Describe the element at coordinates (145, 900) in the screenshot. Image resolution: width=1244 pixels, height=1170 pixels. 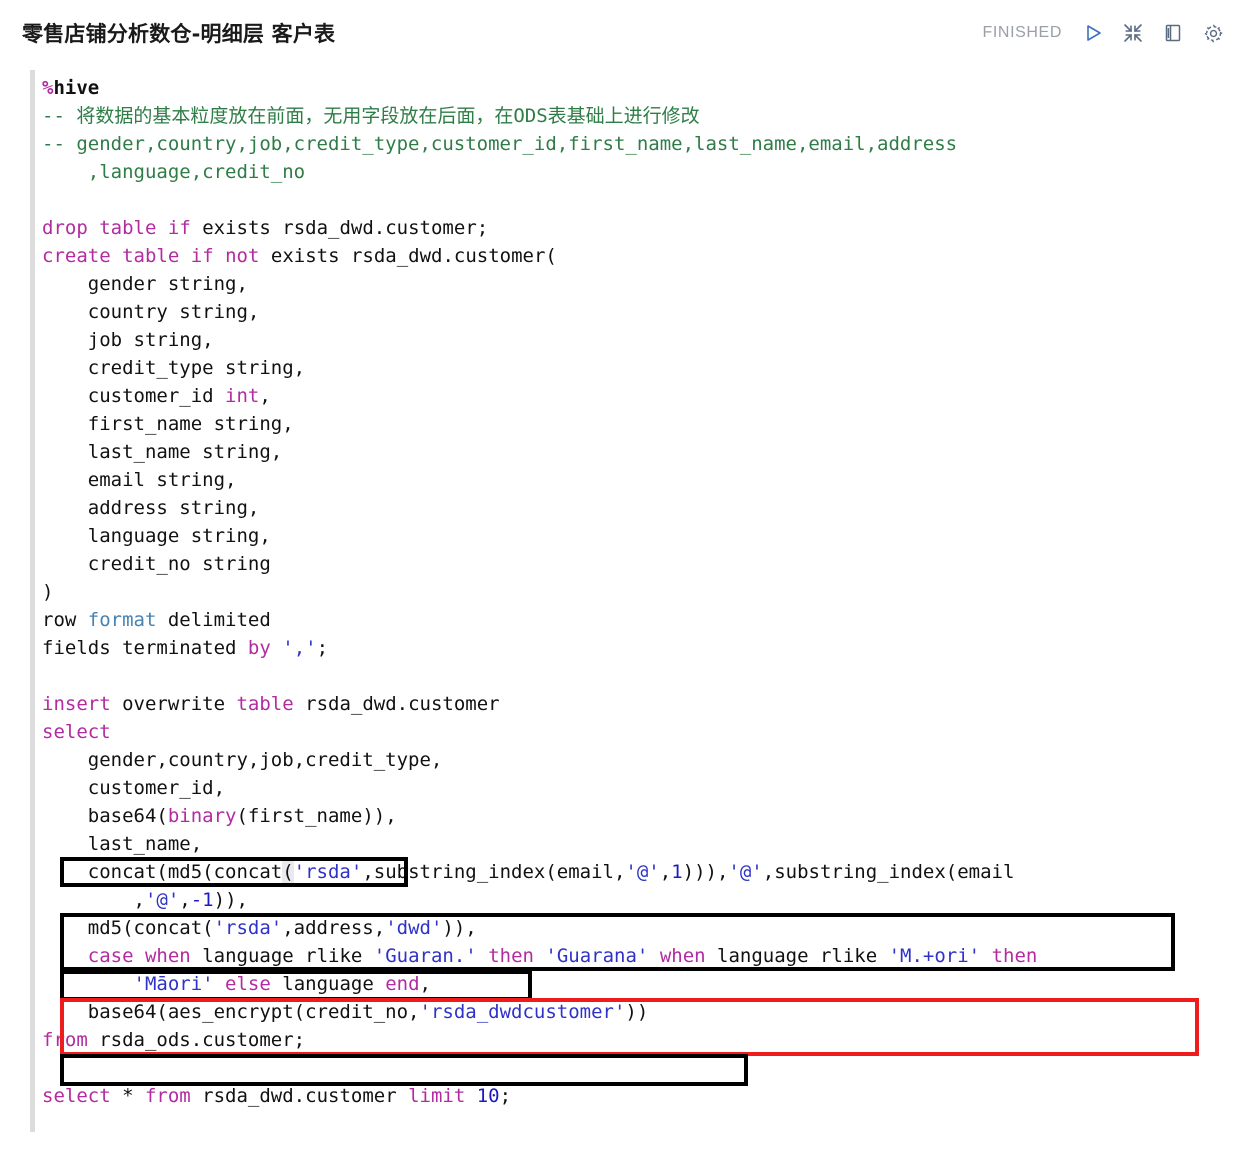
I see `code-line: ,'@',-1)),` at that location.